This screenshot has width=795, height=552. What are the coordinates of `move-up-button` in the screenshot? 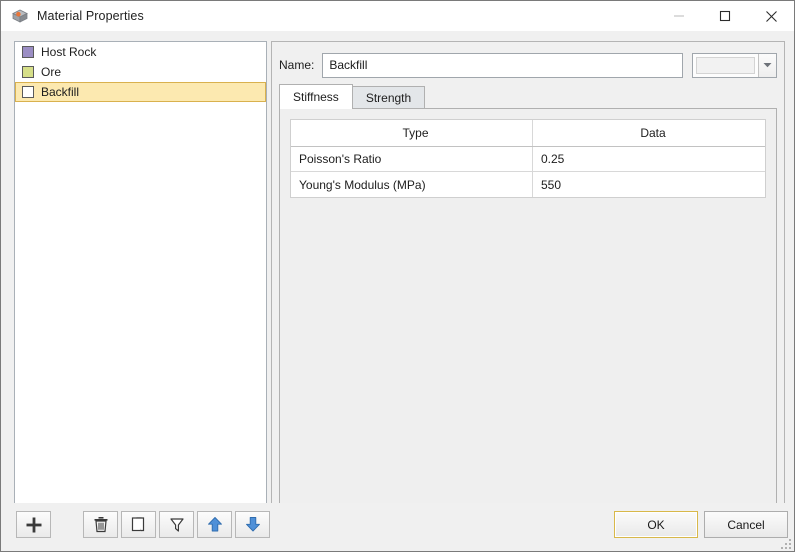 It's located at (214, 524).